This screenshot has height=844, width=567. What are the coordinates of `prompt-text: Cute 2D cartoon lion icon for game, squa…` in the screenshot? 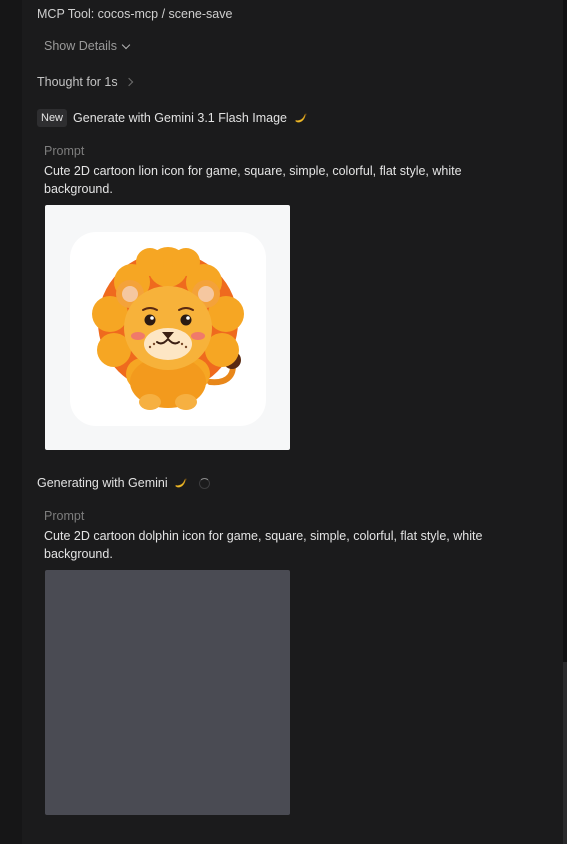 It's located at (253, 180).